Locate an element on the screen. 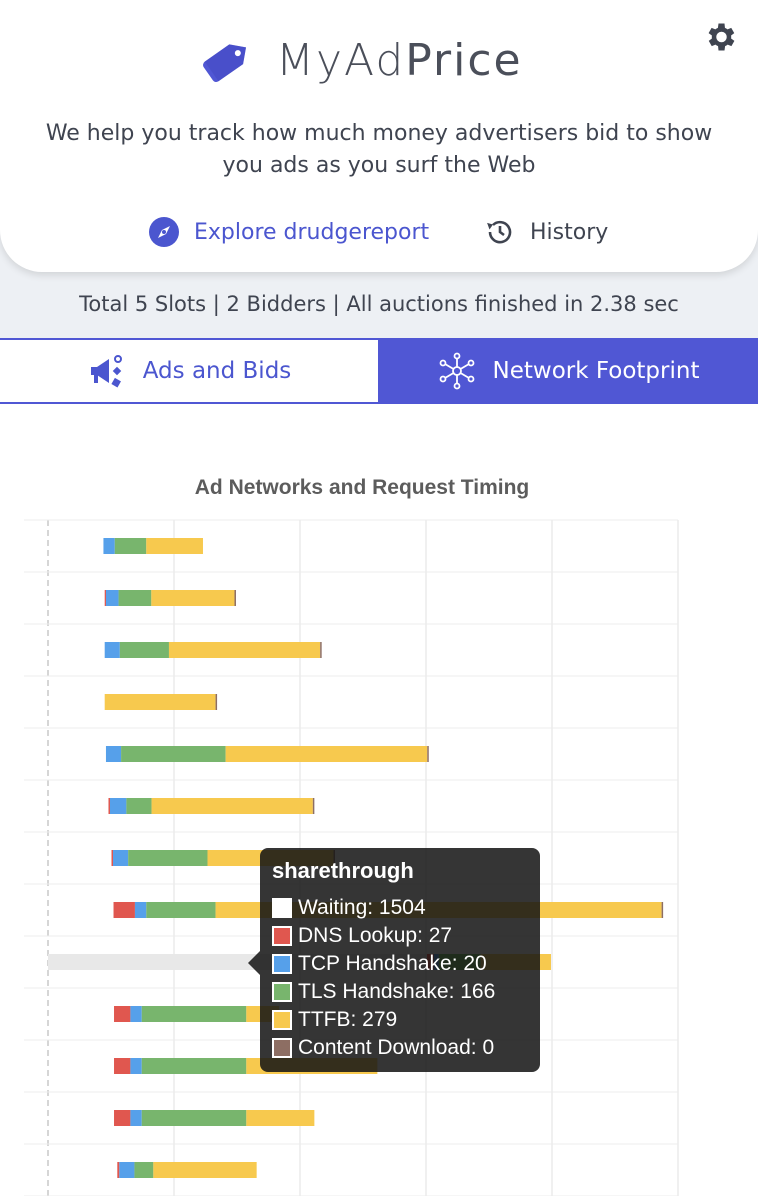  tab-ads-and-bids: Ads and Bids is located at coordinates (189, 371).